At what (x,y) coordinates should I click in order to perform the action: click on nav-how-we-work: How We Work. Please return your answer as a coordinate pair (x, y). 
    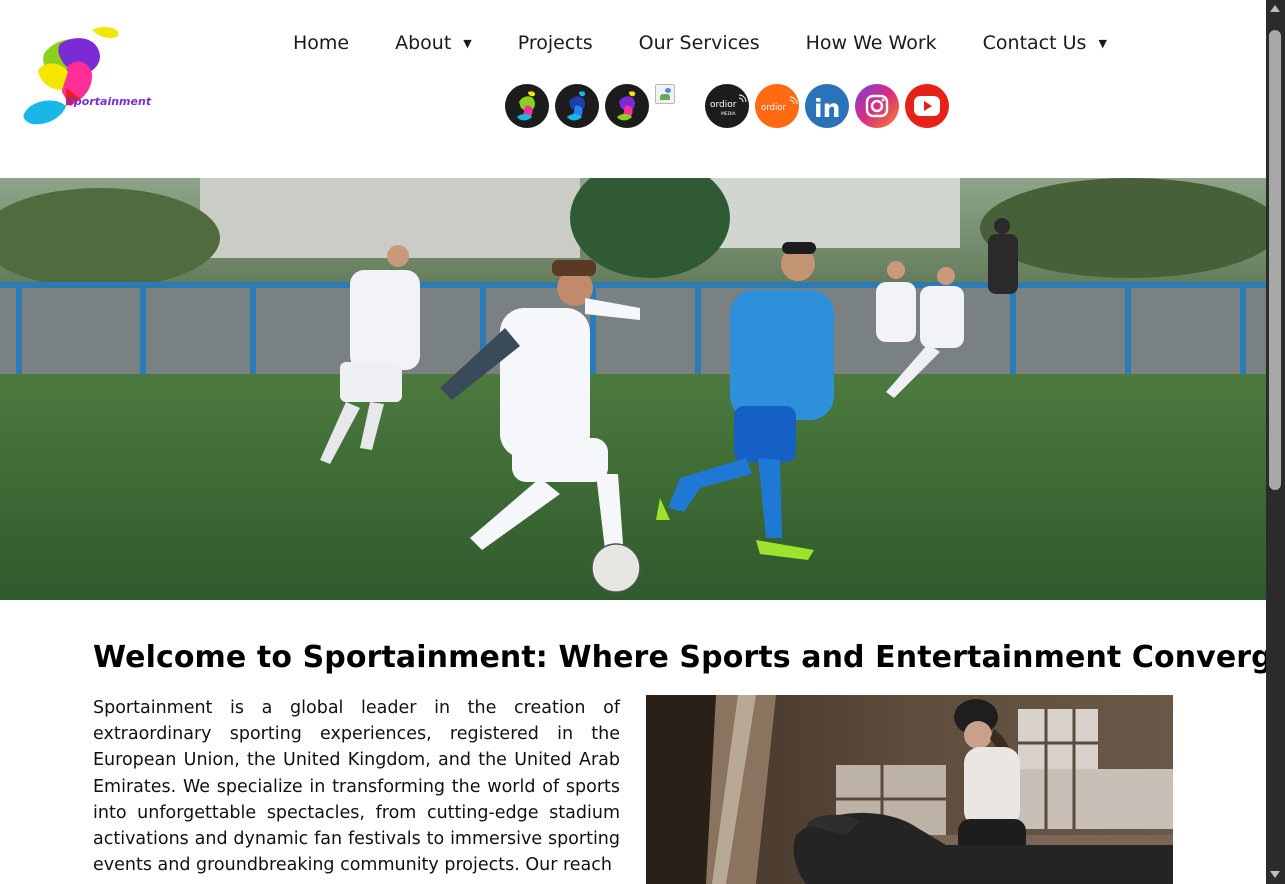
    Looking at the image, I should click on (871, 43).